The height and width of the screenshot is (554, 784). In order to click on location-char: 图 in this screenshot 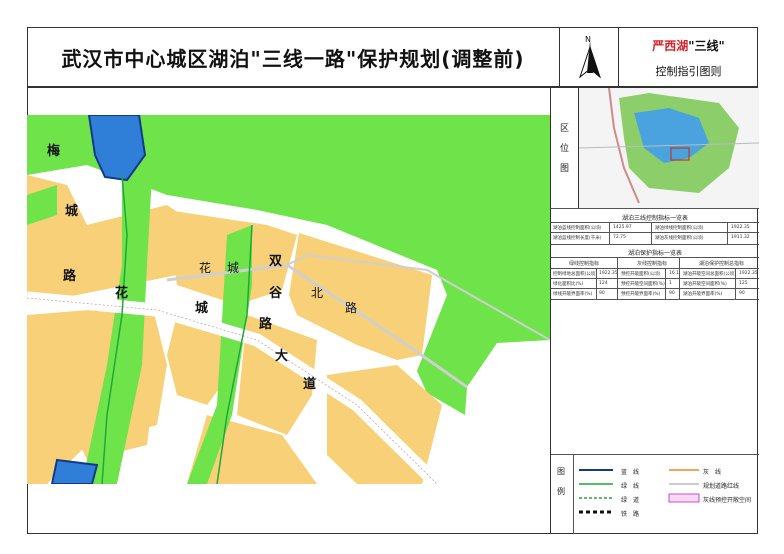, I will do `click(565, 169)`.